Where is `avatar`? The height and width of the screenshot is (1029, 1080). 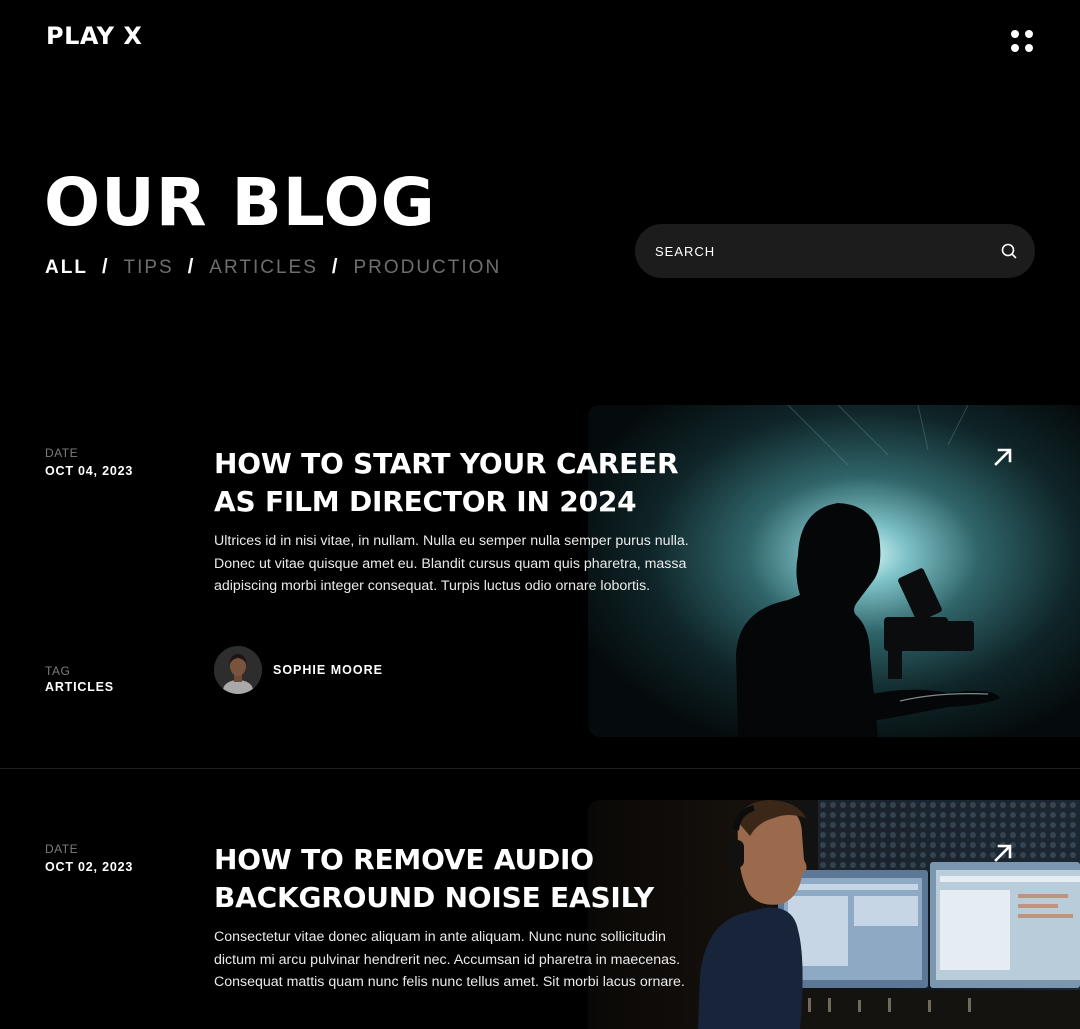
avatar is located at coordinates (238, 670).